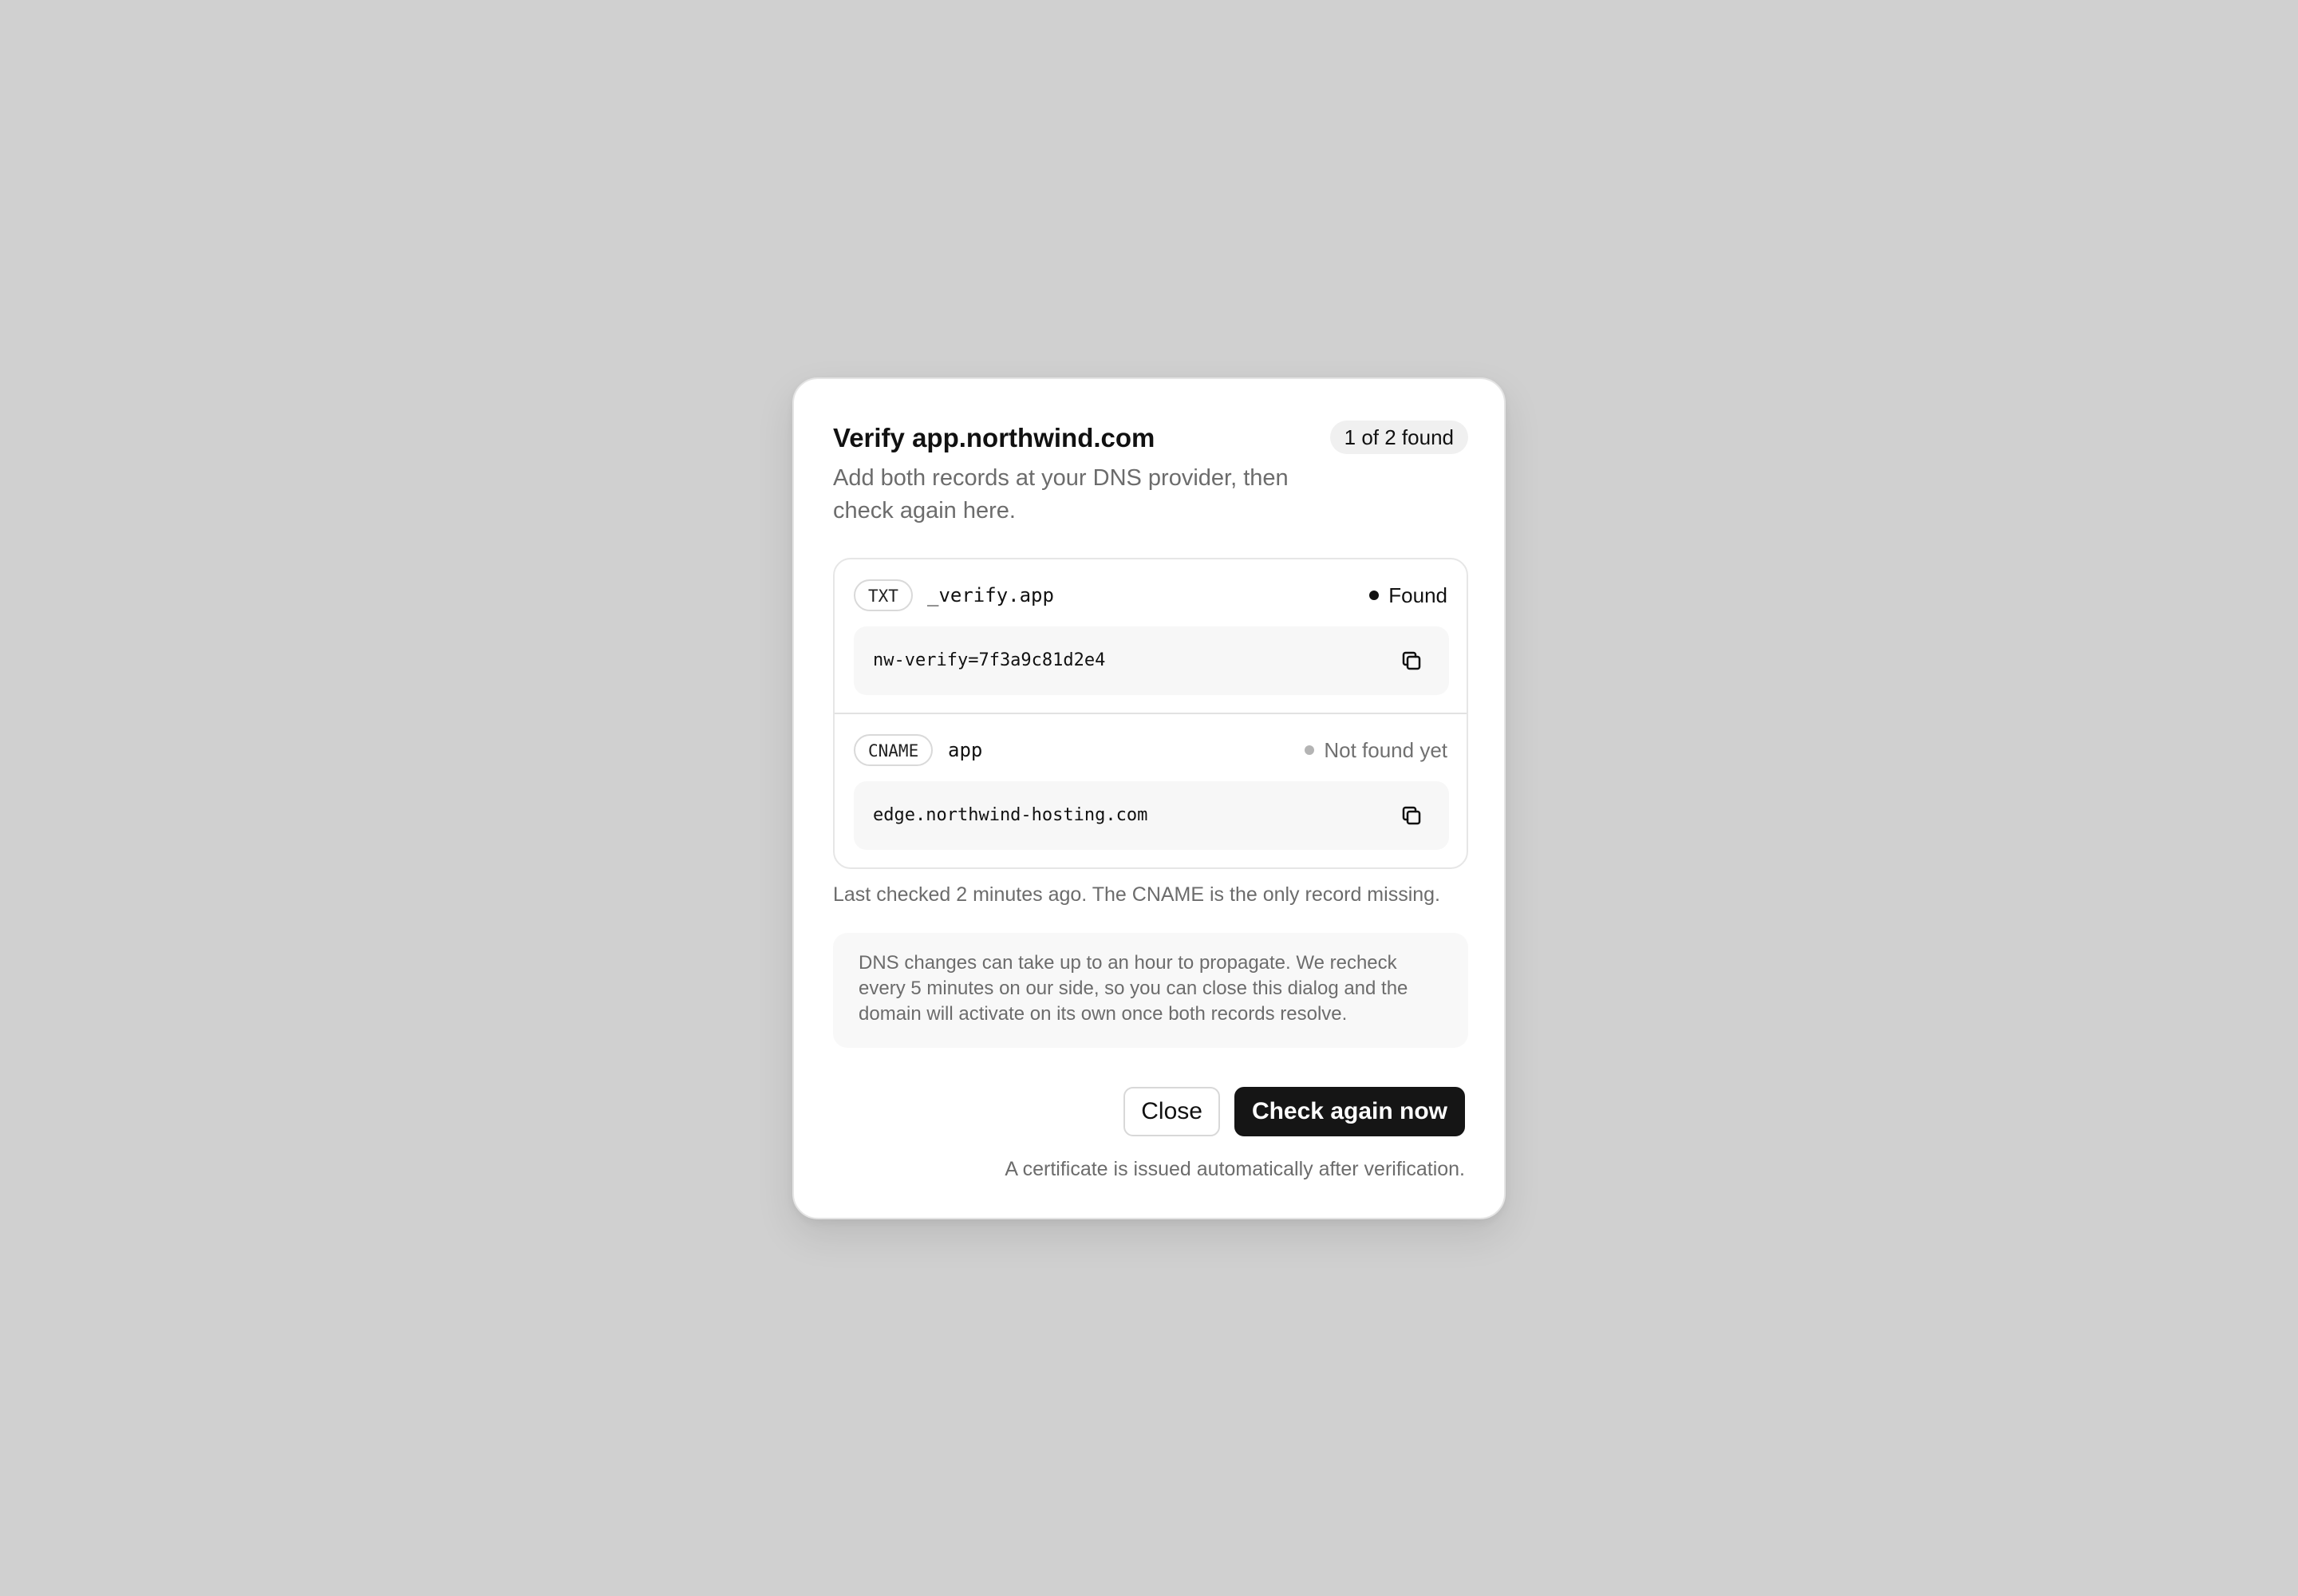 This screenshot has width=2298, height=1596. Describe the element at coordinates (1399, 437) in the screenshot. I see `found-count-badge: 1 of 2 found` at that location.